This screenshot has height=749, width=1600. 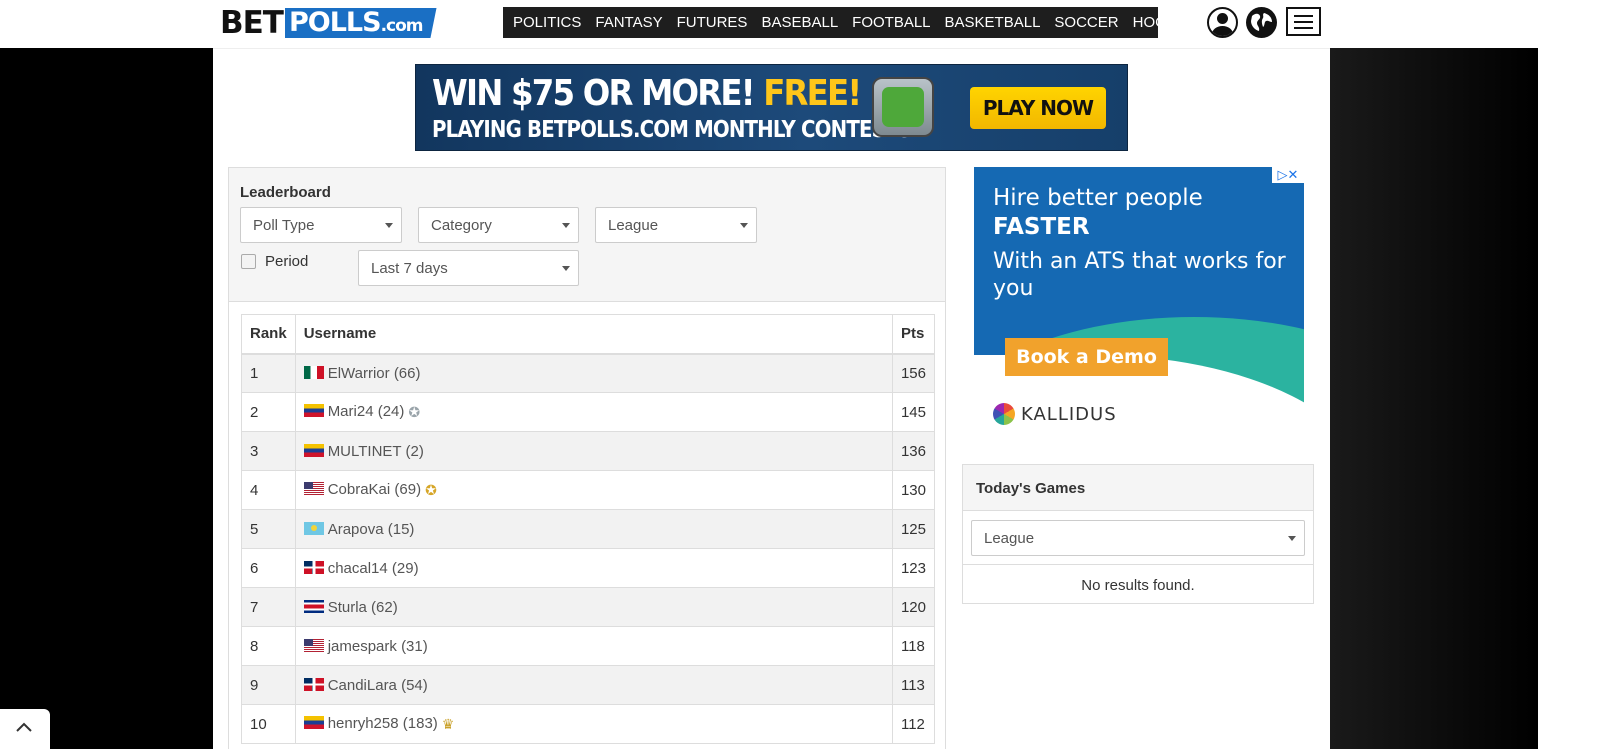 What do you see at coordinates (593, 646) in the screenshot?
I see `username-cell: jamespark (31)` at bounding box center [593, 646].